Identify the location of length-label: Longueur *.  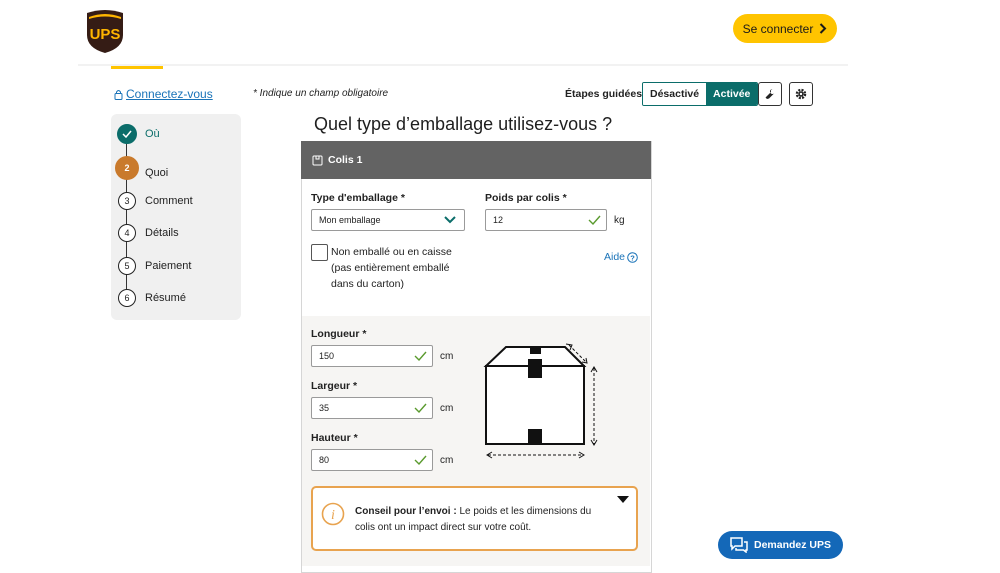
(339, 334).